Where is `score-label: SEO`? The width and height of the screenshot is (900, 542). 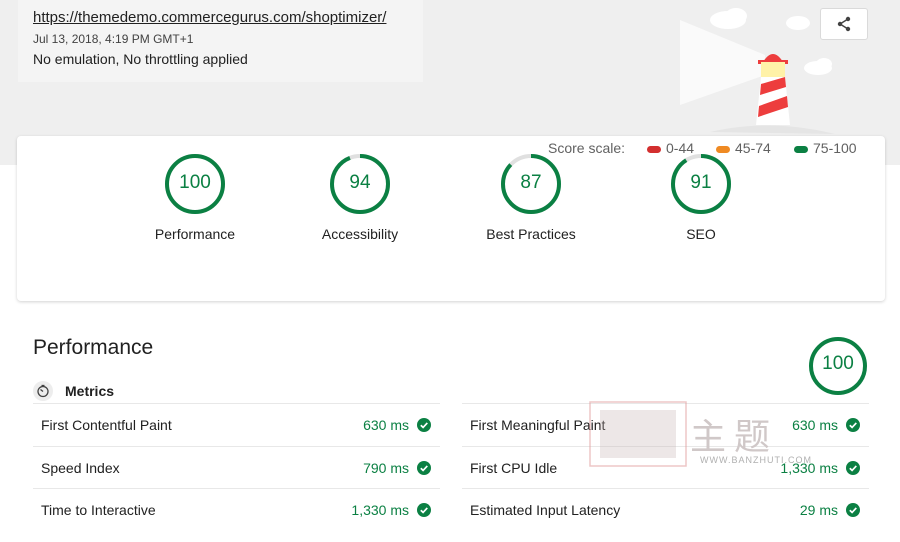
score-label: SEO is located at coordinates (701, 234).